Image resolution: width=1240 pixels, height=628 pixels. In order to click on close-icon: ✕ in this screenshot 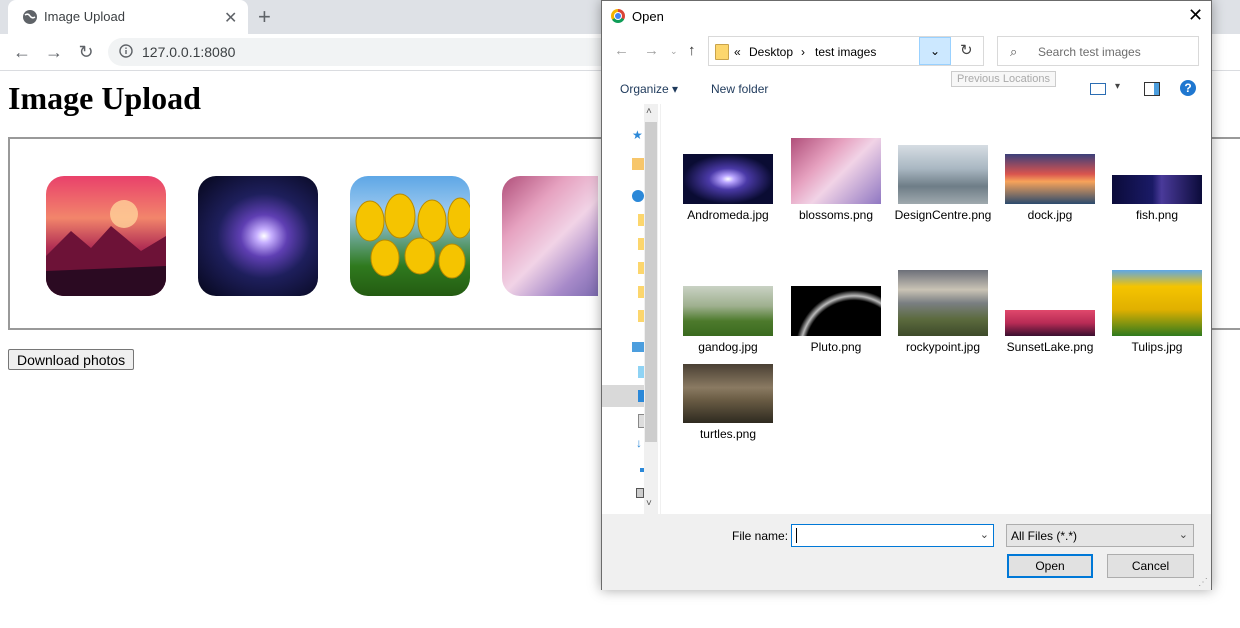, I will do `click(1195, 15)`.